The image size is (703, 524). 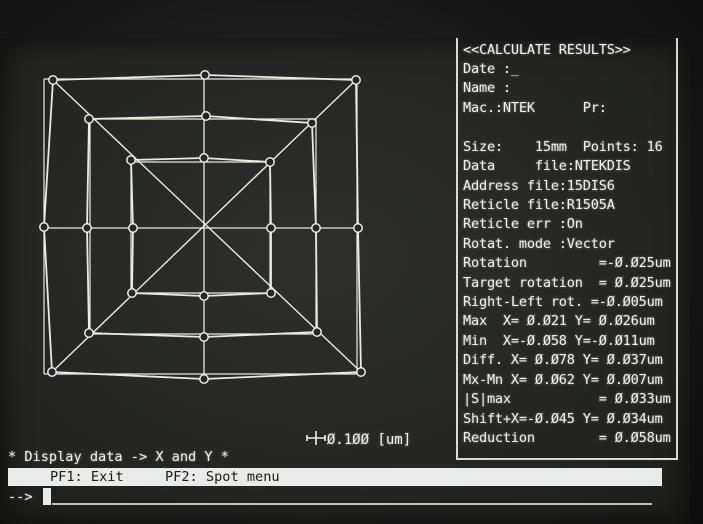 What do you see at coordinates (523, 224) in the screenshot?
I see `results-line: Reticle err :On` at bounding box center [523, 224].